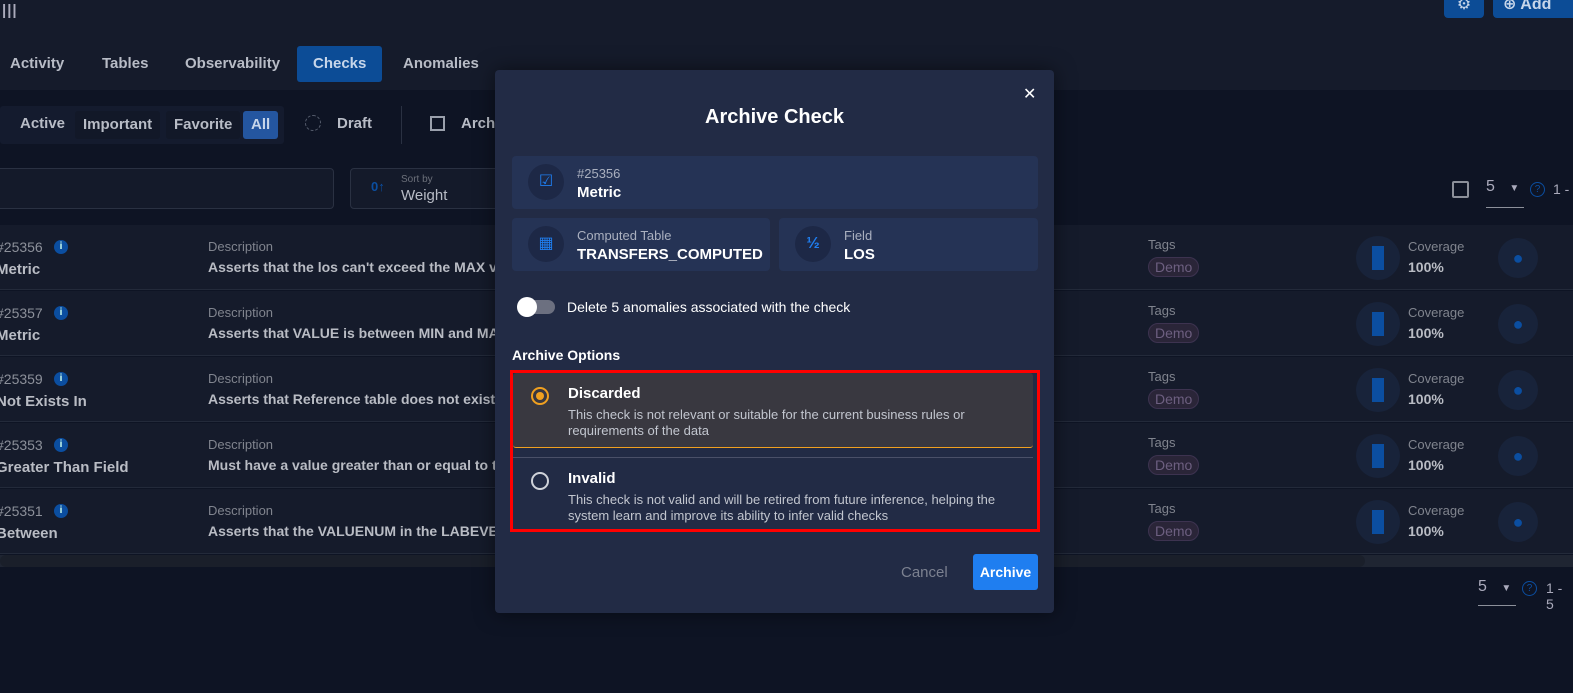 The height and width of the screenshot is (693, 1573). Describe the element at coordinates (20, 335) in the screenshot. I see `check-name: Metric` at that location.